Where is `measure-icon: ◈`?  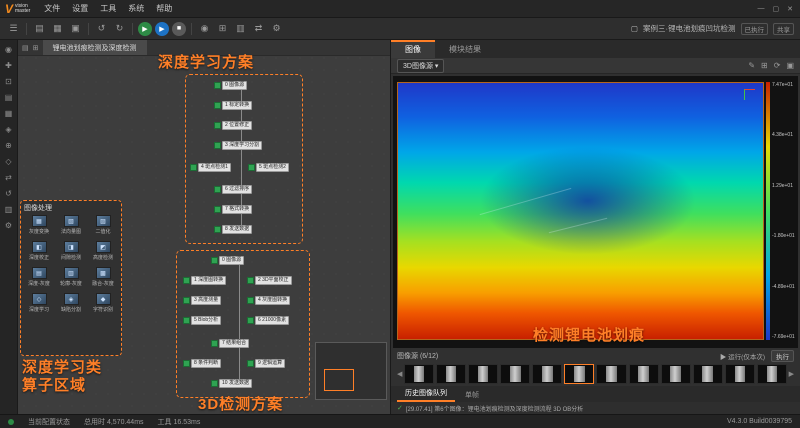 measure-icon: ◈ is located at coordinates (8, 130).